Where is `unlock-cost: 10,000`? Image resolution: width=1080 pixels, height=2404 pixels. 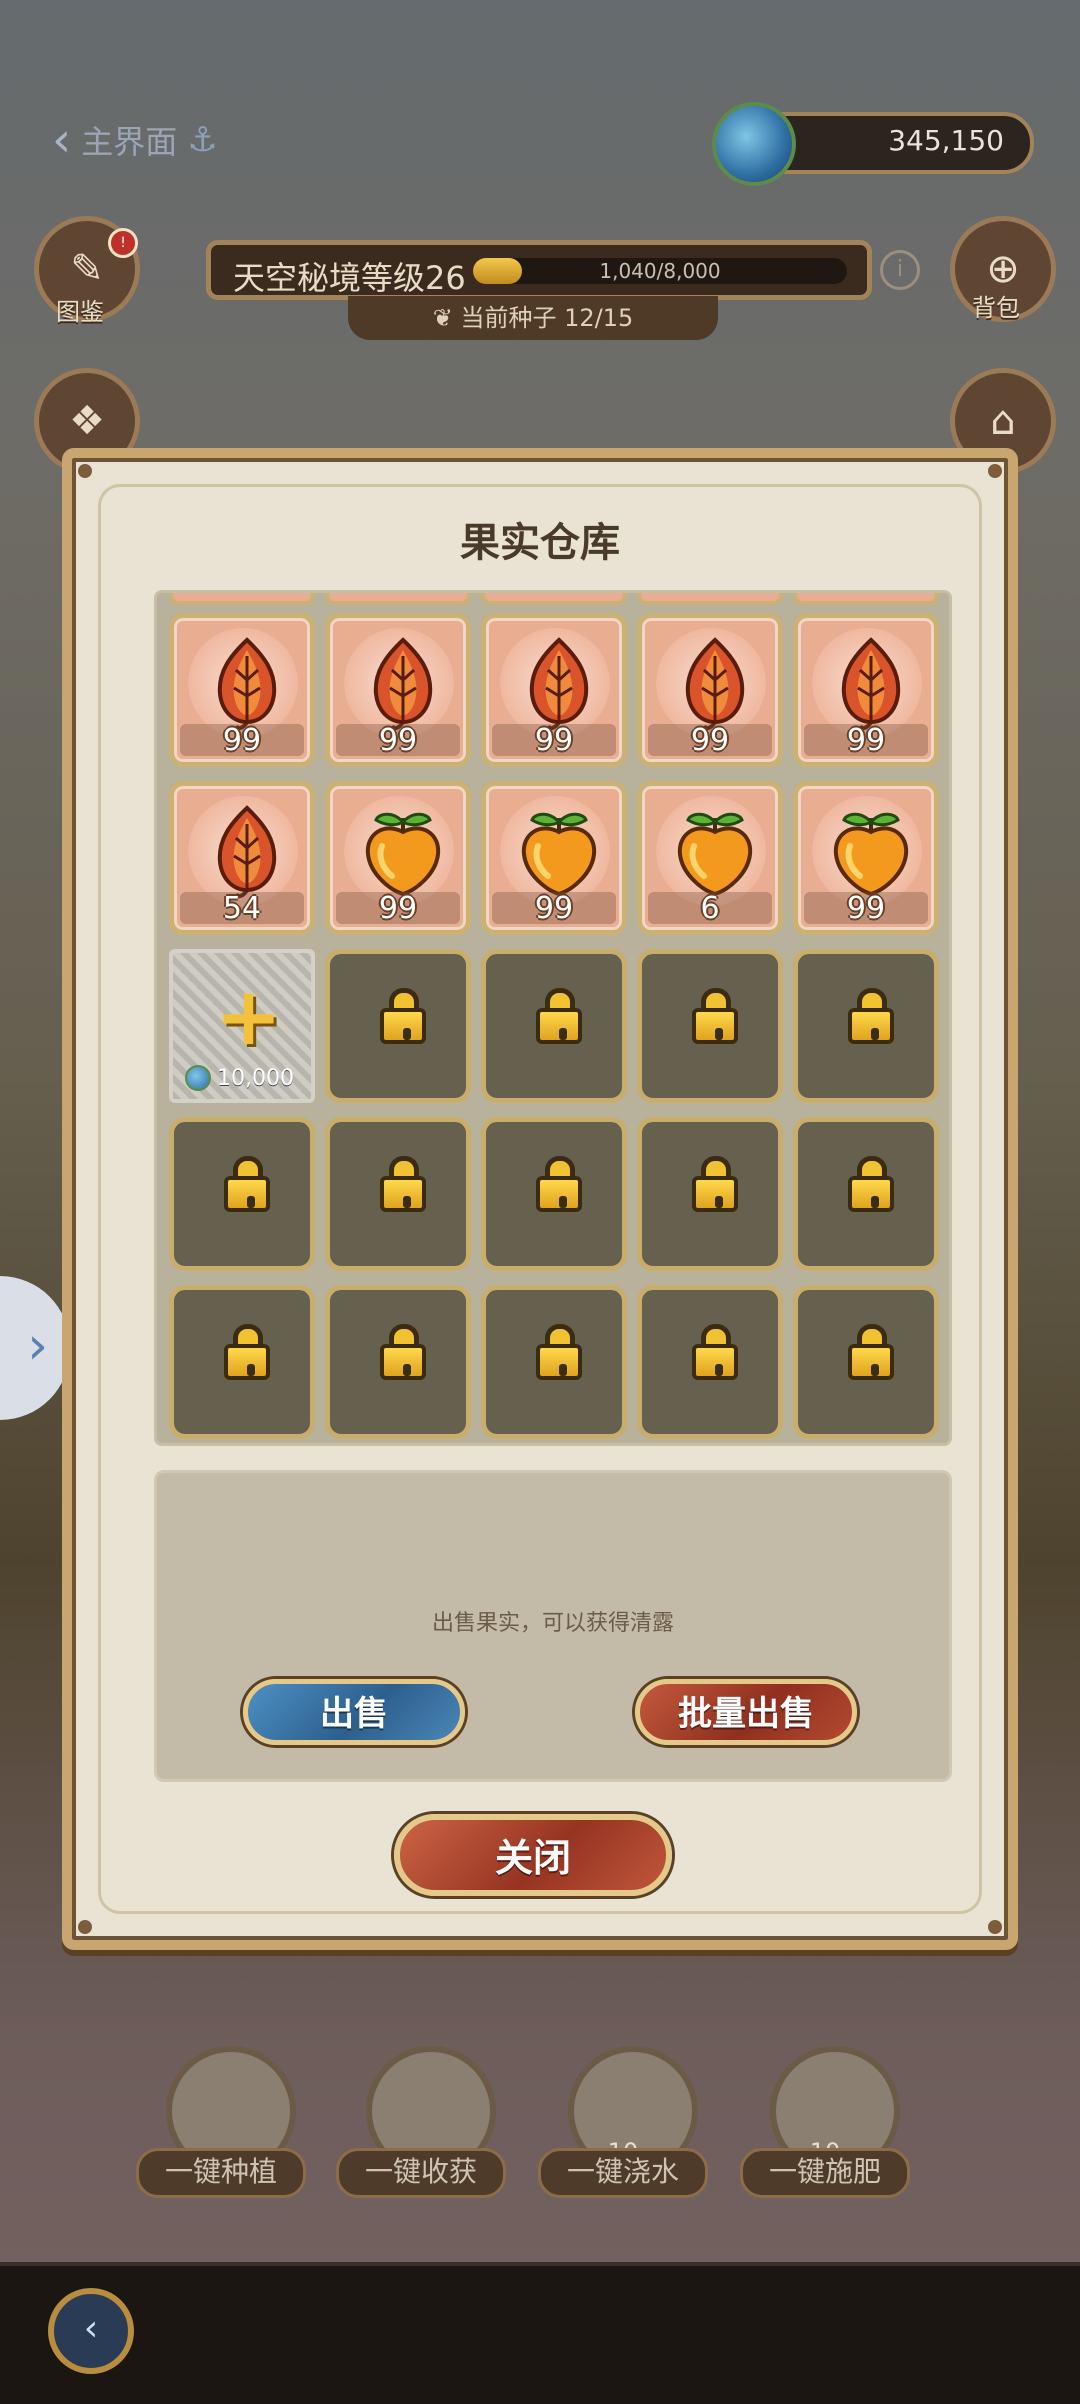
unlock-cost: 10,000 is located at coordinates (239, 1078).